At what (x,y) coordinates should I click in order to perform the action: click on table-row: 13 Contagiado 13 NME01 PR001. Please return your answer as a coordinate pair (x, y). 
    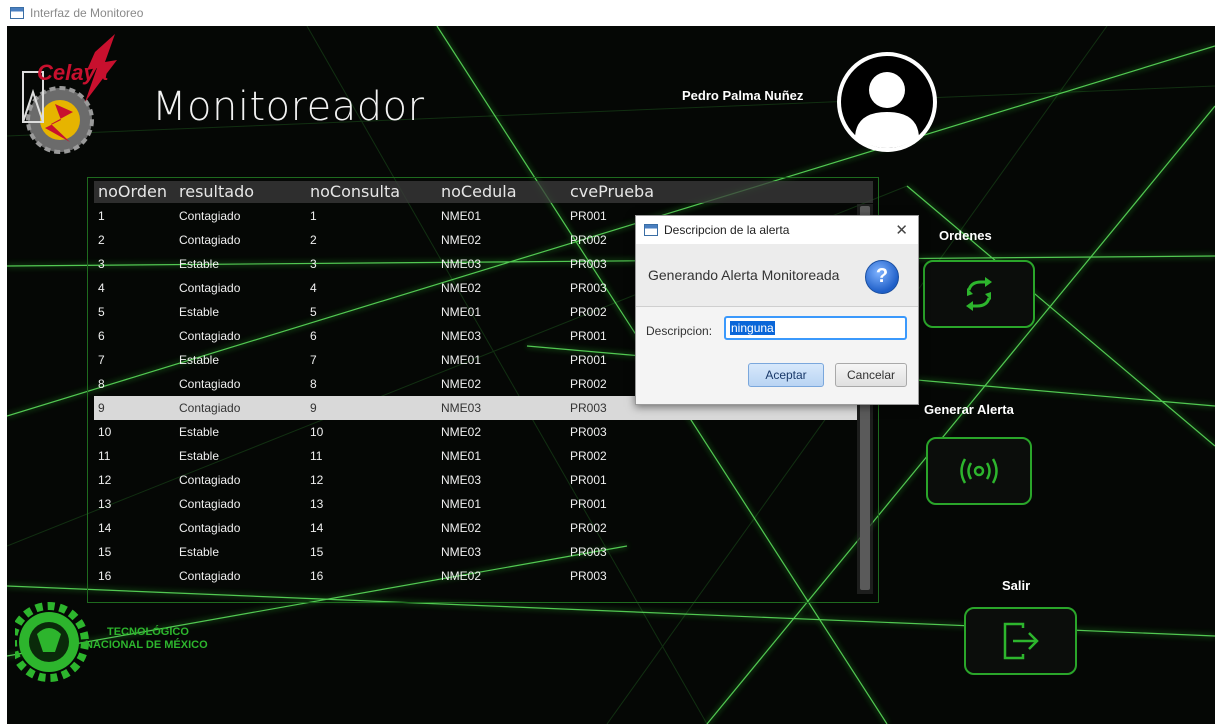
    Looking at the image, I should click on (475, 504).